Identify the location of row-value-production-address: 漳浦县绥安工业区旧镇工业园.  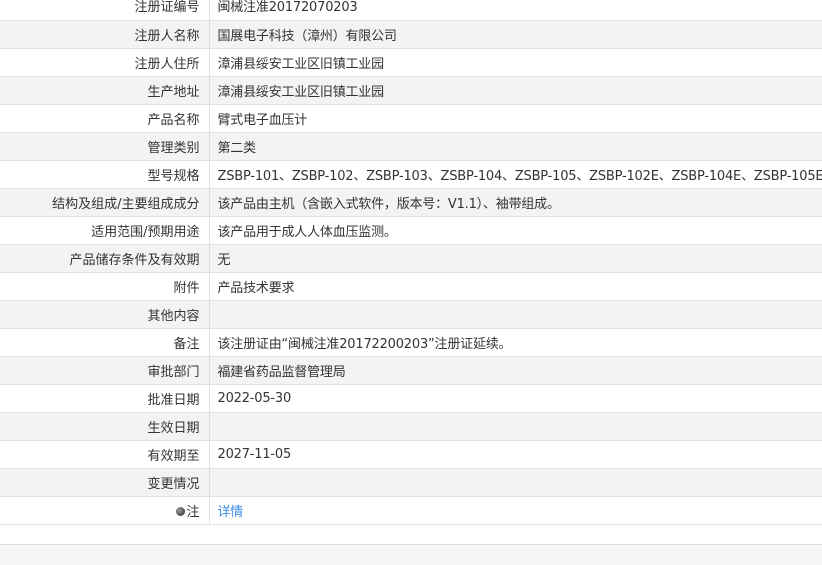
(515, 90).